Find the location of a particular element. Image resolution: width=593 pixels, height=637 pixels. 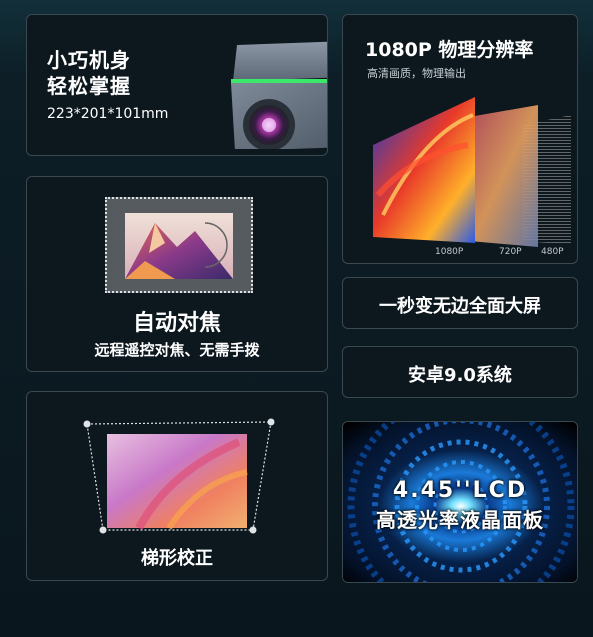

fullscreen-card: 一秒变无边全面大屏 is located at coordinates (460, 303).